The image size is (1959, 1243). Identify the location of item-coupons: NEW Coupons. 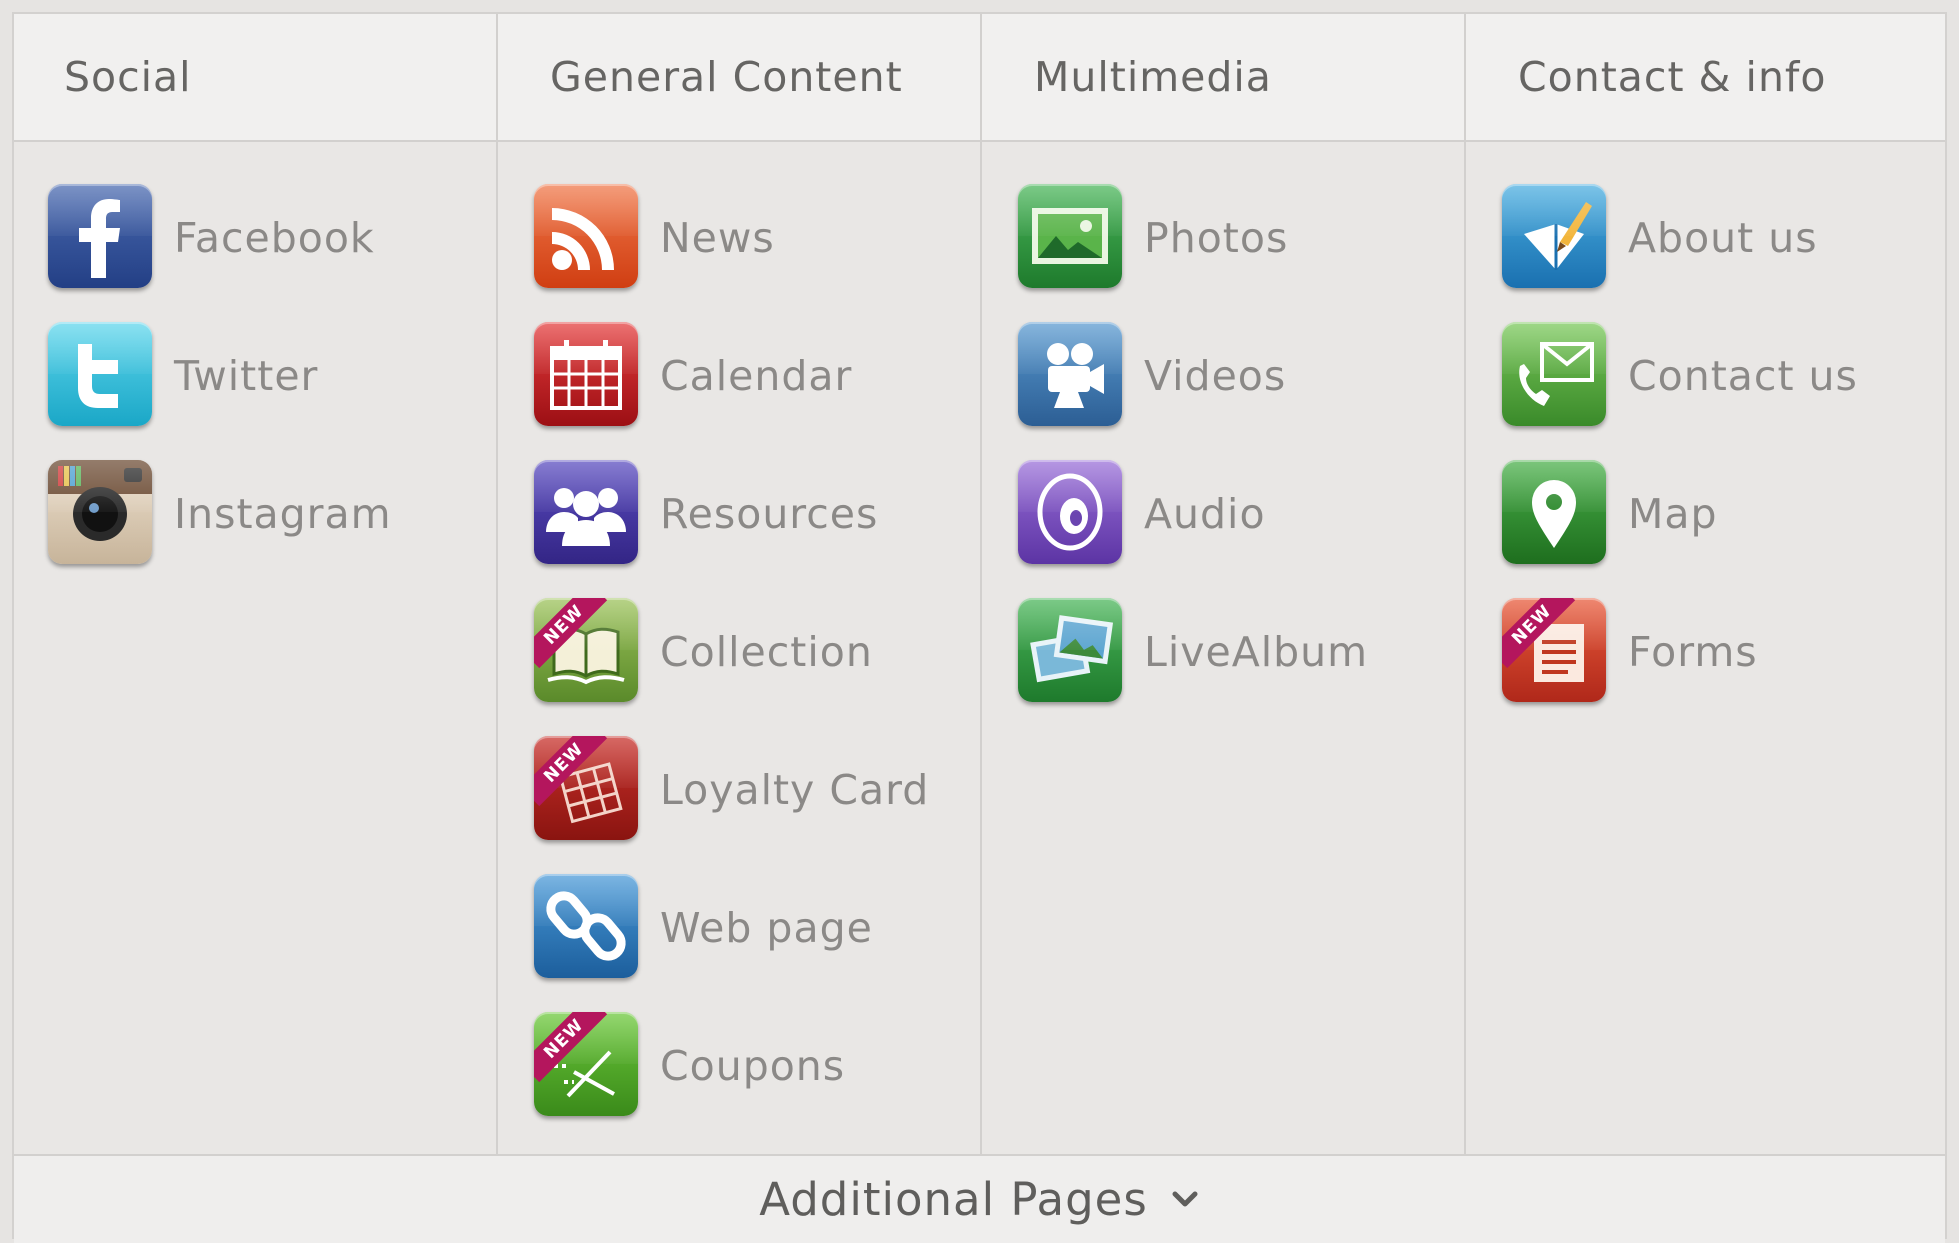
(757, 1081).